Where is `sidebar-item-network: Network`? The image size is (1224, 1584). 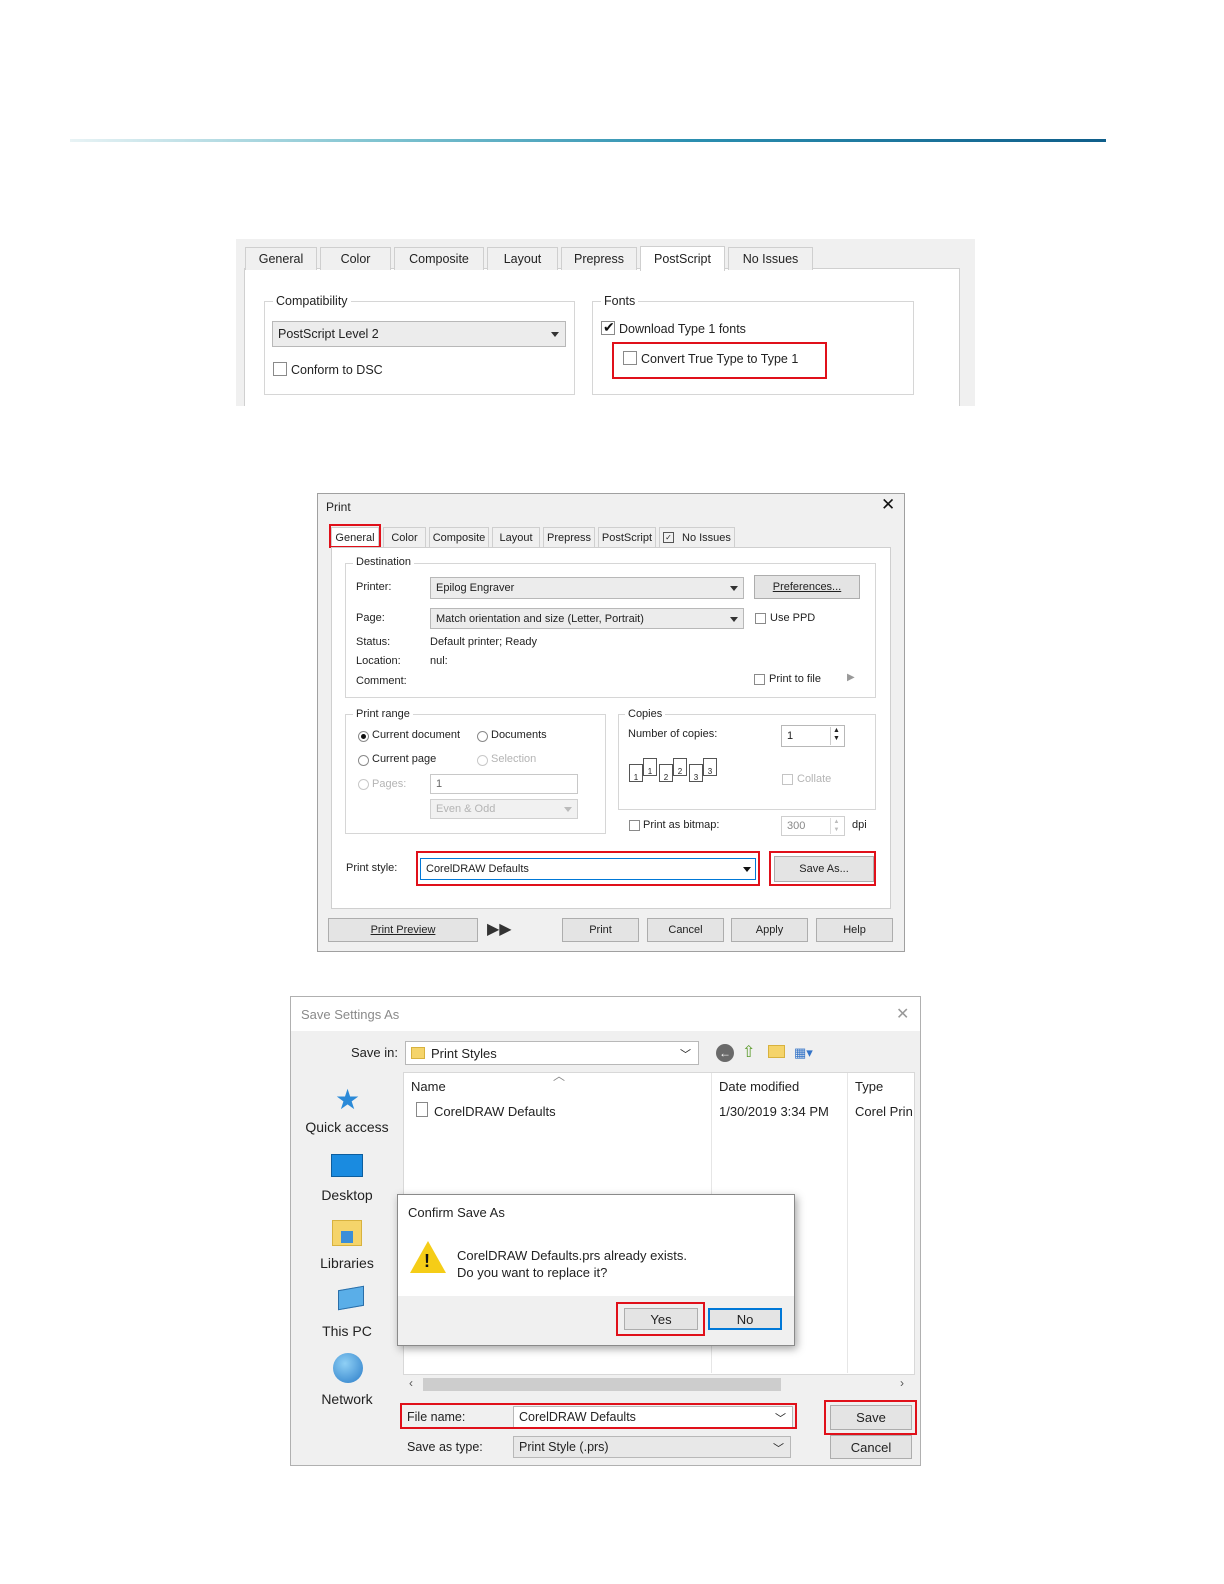
sidebar-item-network: Network is located at coordinates (347, 1399).